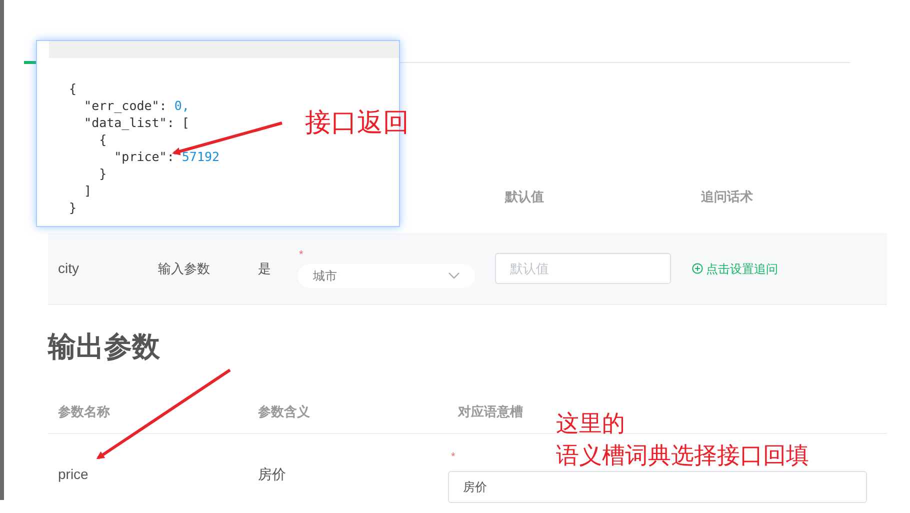 The height and width of the screenshot is (513, 910). What do you see at coordinates (682, 455) in the screenshot?
I see `annotation-text: 语义槽词典选择接口回填` at bounding box center [682, 455].